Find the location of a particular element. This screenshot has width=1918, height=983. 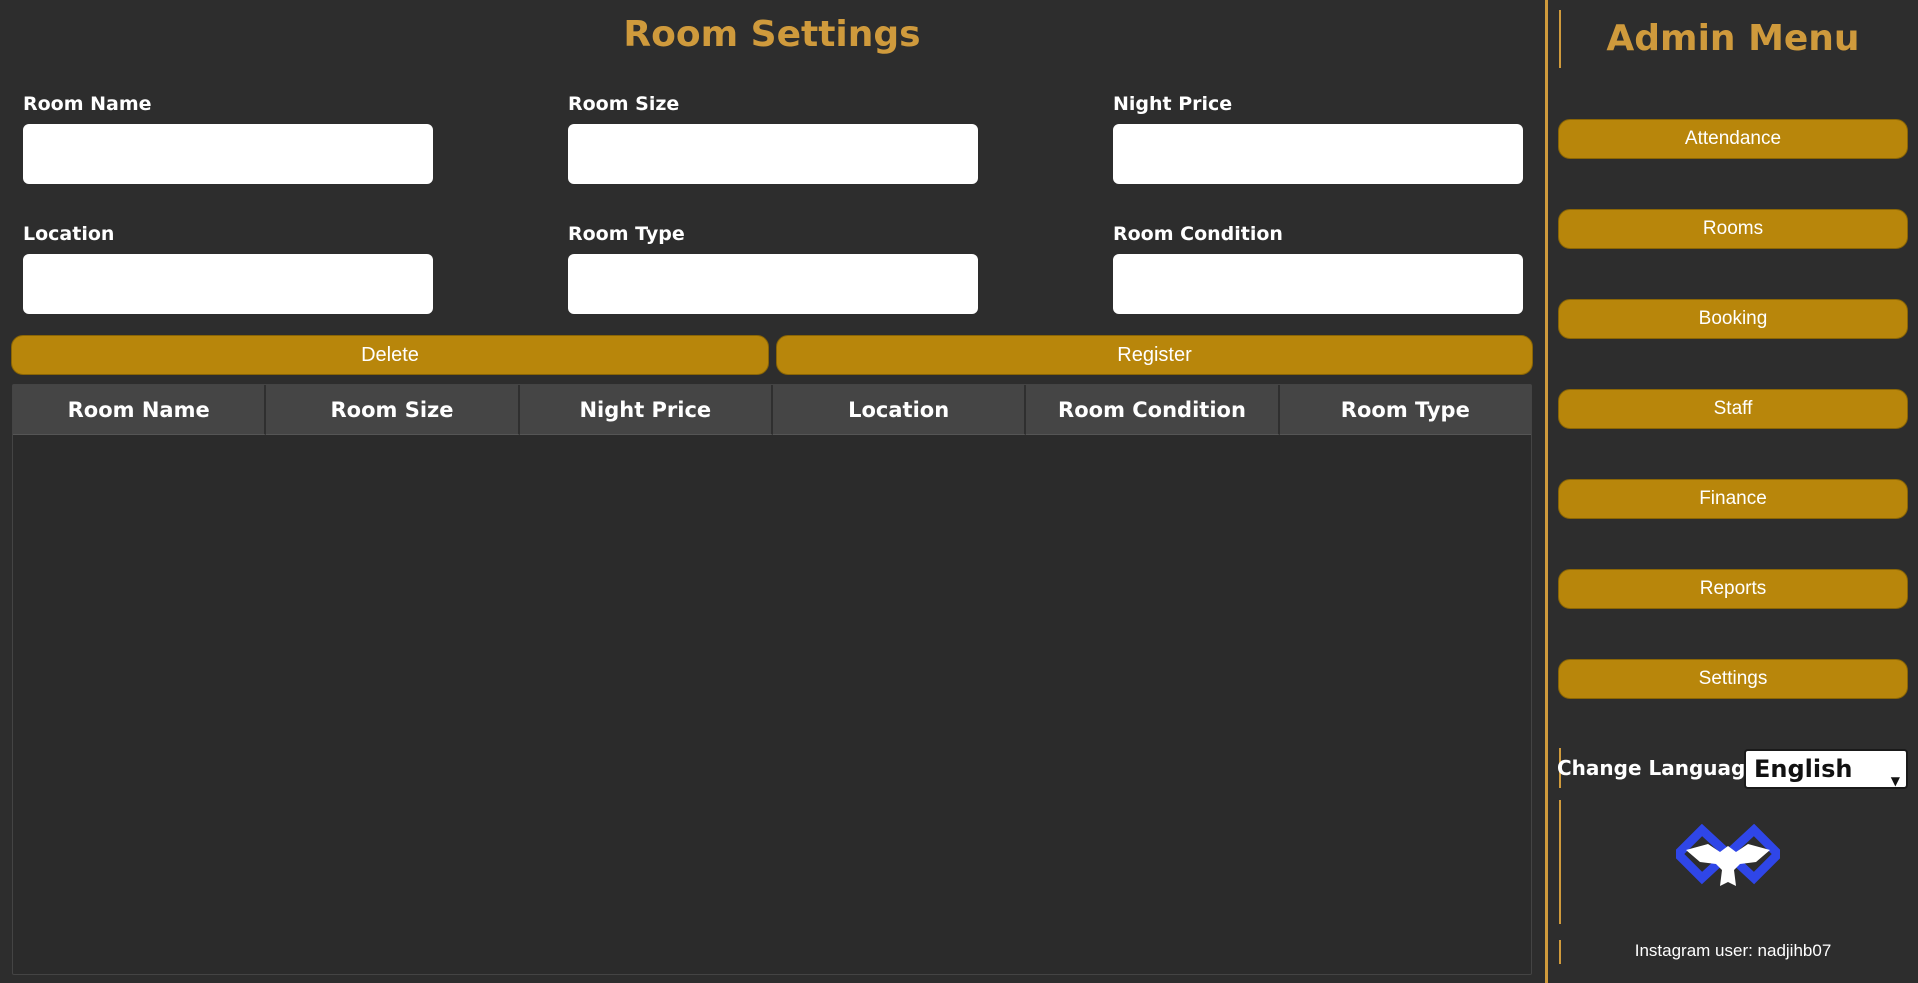

night-price-label: Night Price is located at coordinates (1173, 104).